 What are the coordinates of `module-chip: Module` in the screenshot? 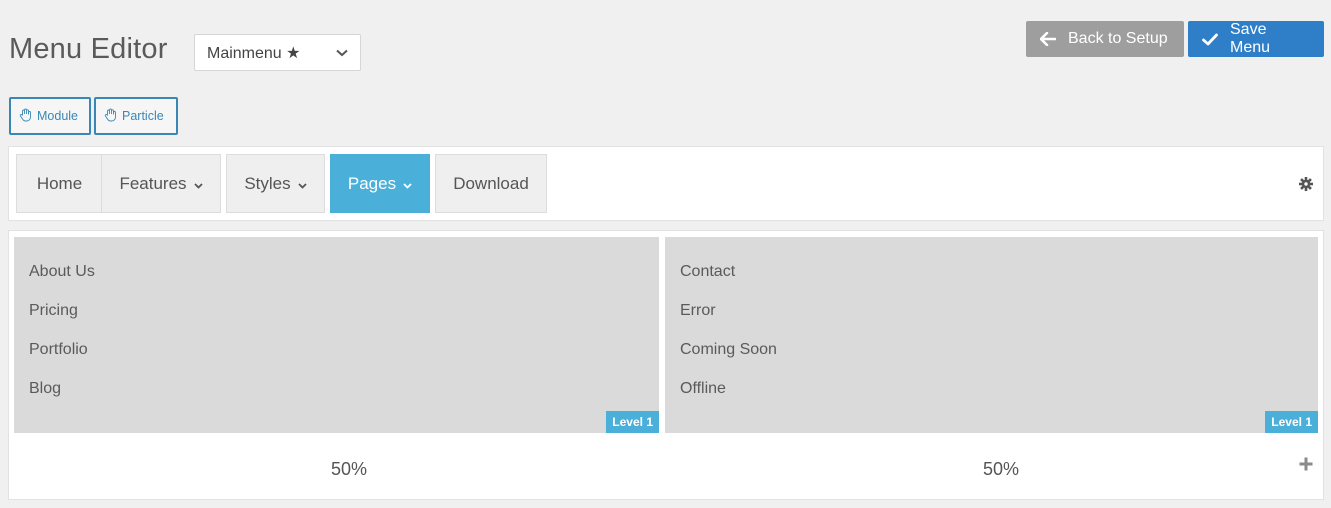 It's located at (50, 116).